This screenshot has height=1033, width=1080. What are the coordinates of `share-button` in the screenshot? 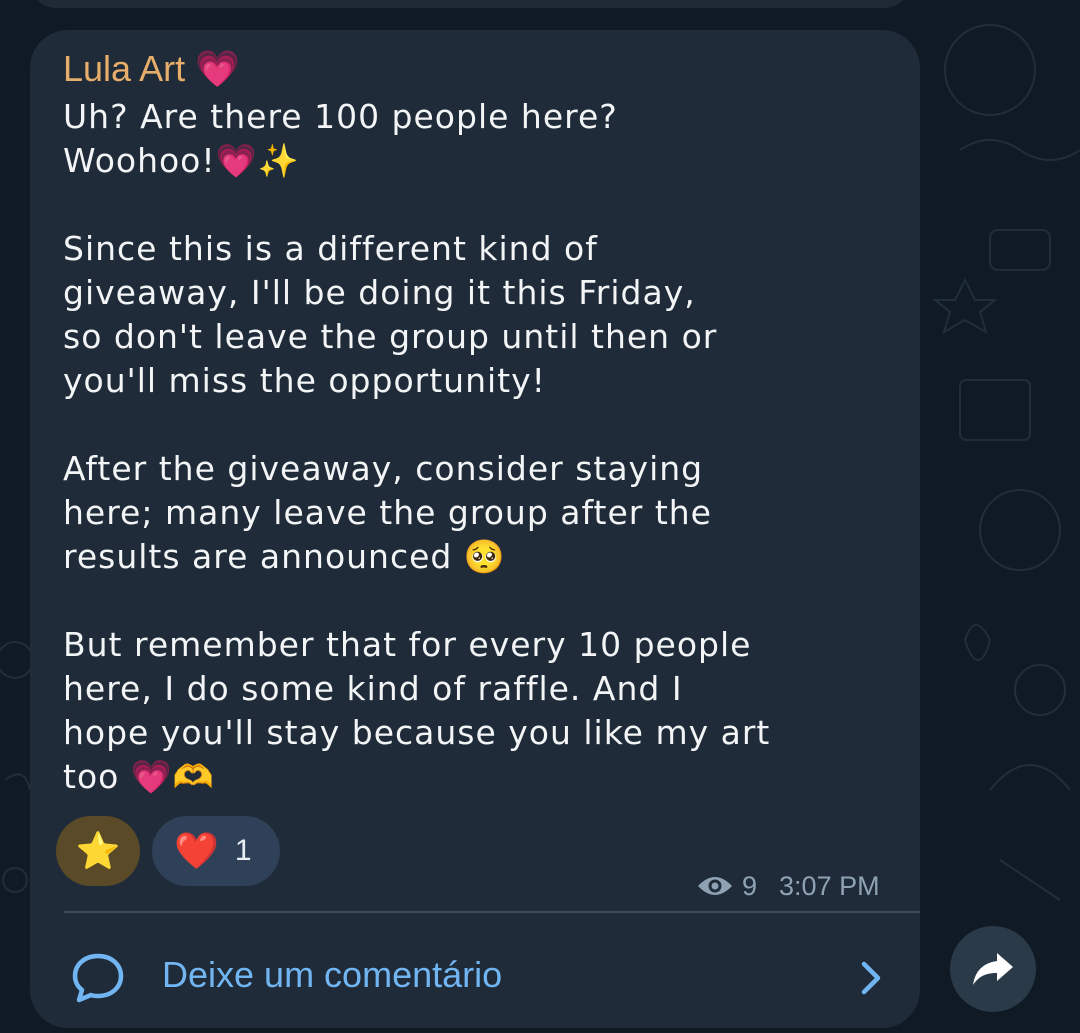 It's located at (993, 969).